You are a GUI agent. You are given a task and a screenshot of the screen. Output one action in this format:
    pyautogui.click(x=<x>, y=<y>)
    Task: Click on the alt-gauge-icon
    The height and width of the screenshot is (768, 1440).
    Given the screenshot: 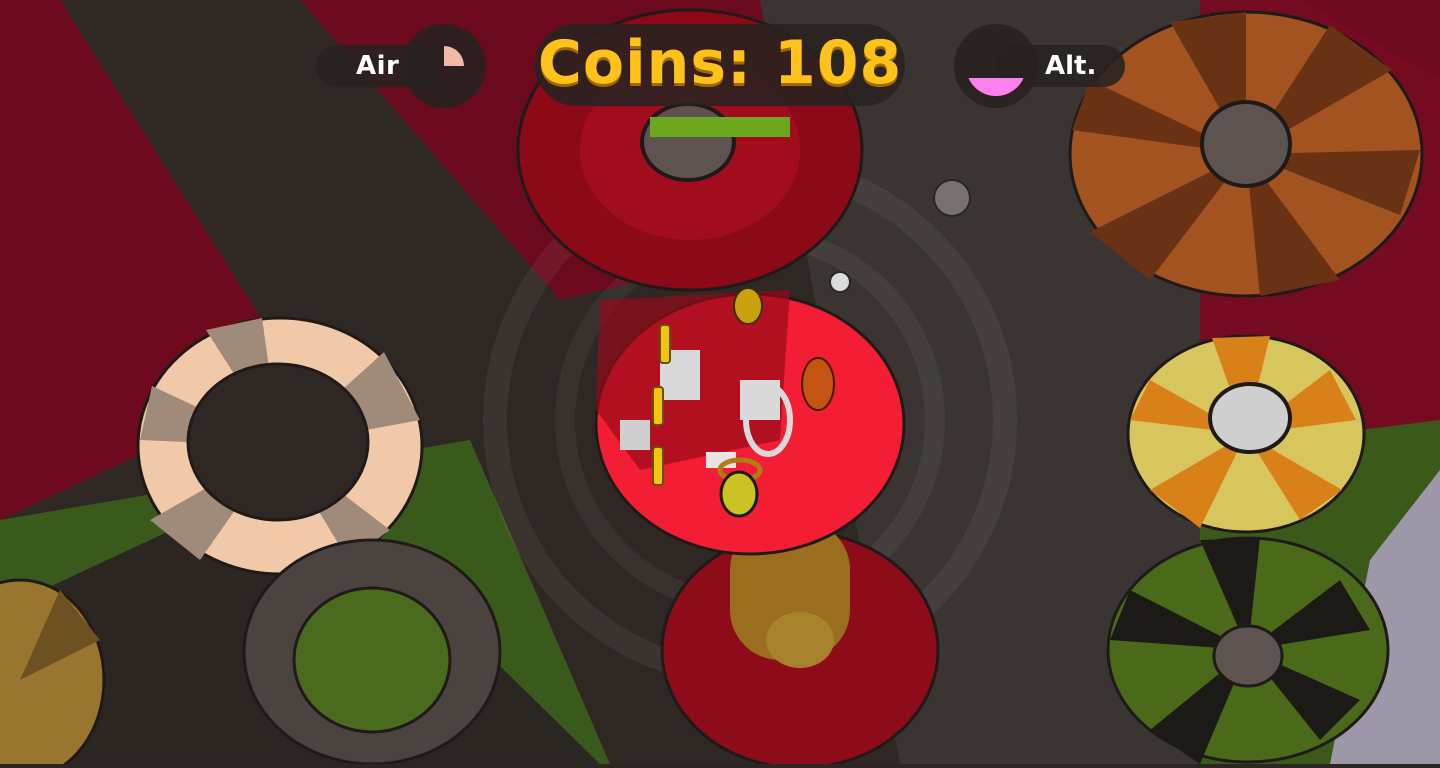 What is the action you would take?
    pyautogui.click(x=996, y=87)
    